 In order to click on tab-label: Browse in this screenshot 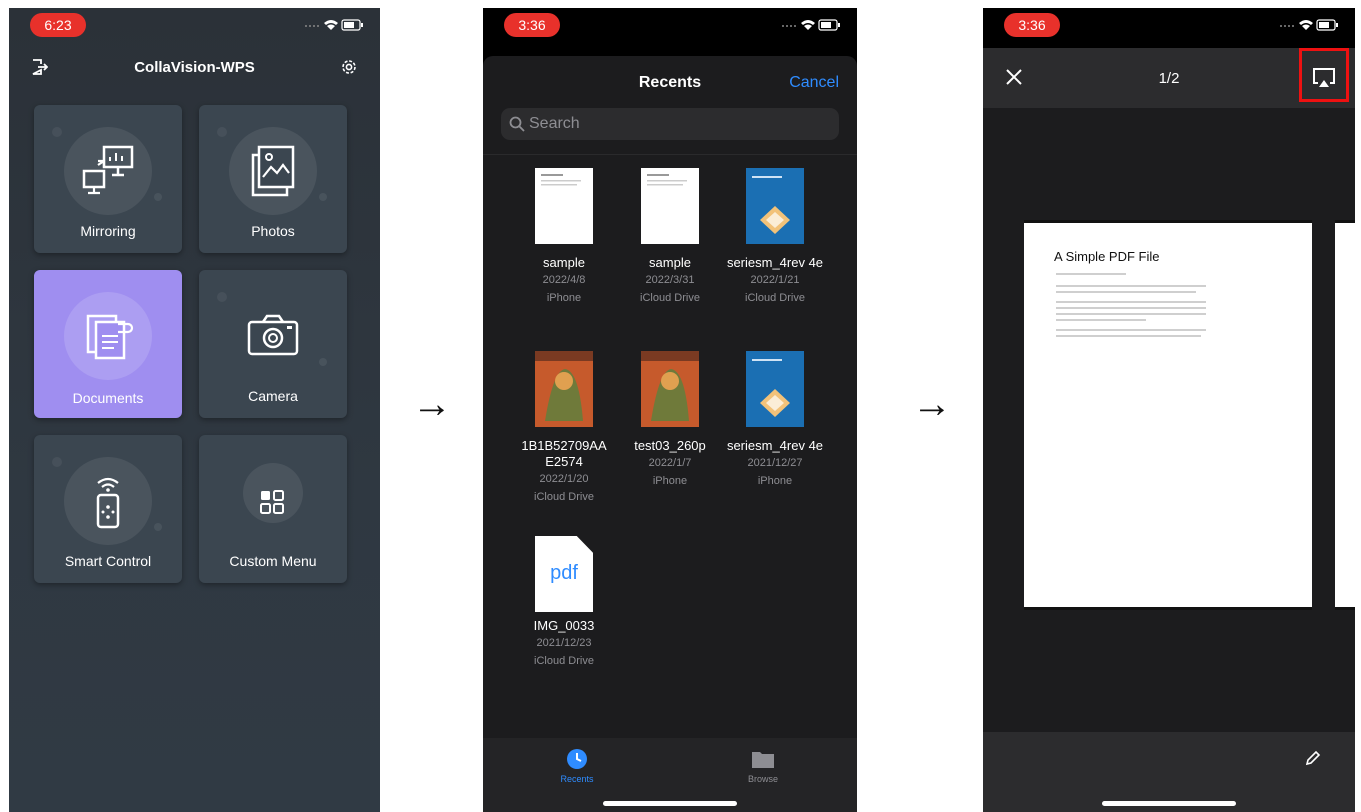, I will do `click(762, 779)`.